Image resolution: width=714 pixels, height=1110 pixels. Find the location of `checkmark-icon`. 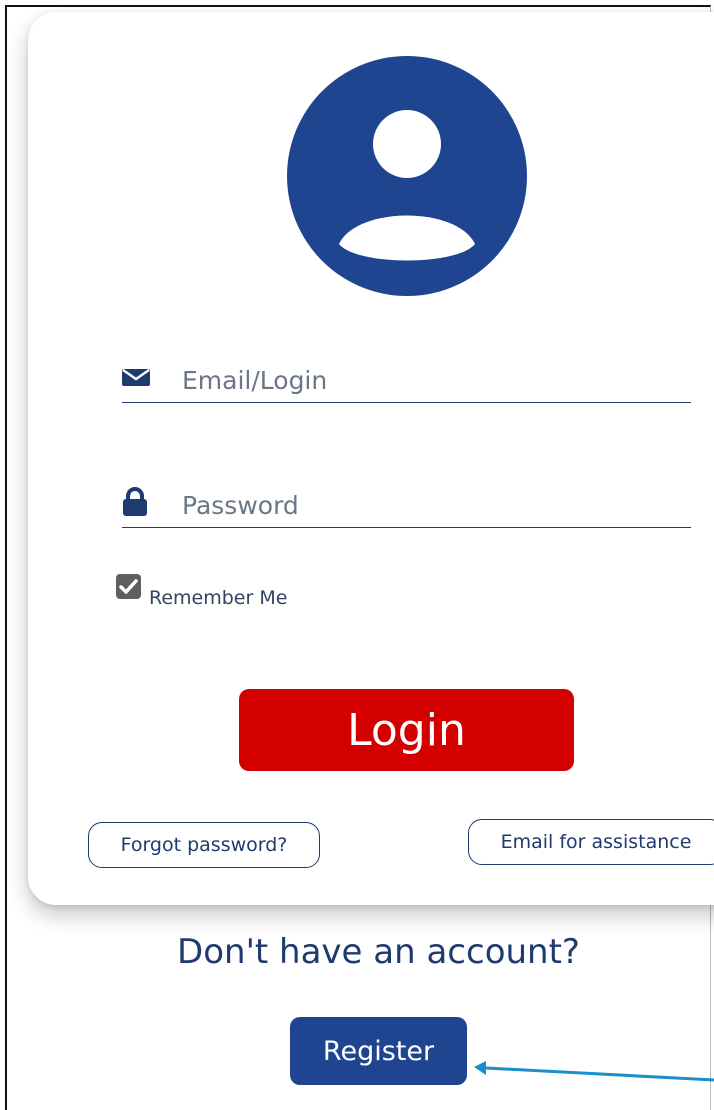

checkmark-icon is located at coordinates (128, 586).